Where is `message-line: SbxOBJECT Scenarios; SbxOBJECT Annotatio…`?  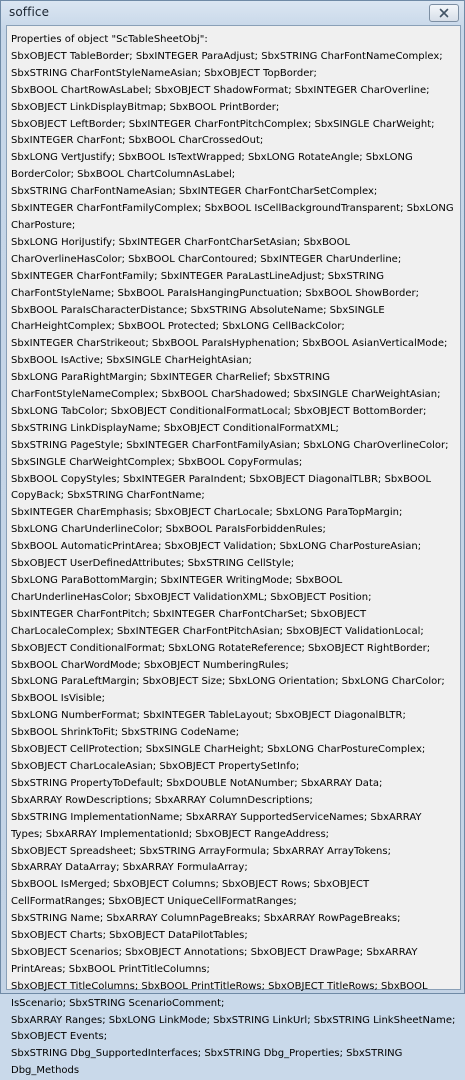
message-line: SbxOBJECT Scenarios; SbxOBJECT Annotatio… is located at coordinates (214, 960).